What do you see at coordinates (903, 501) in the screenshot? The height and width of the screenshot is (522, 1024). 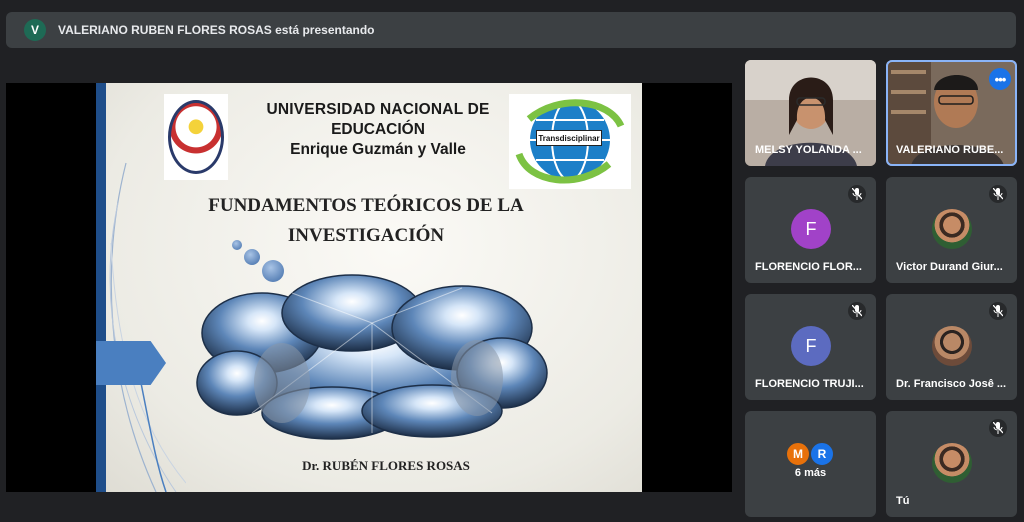 I see `participant-name: Tú` at bounding box center [903, 501].